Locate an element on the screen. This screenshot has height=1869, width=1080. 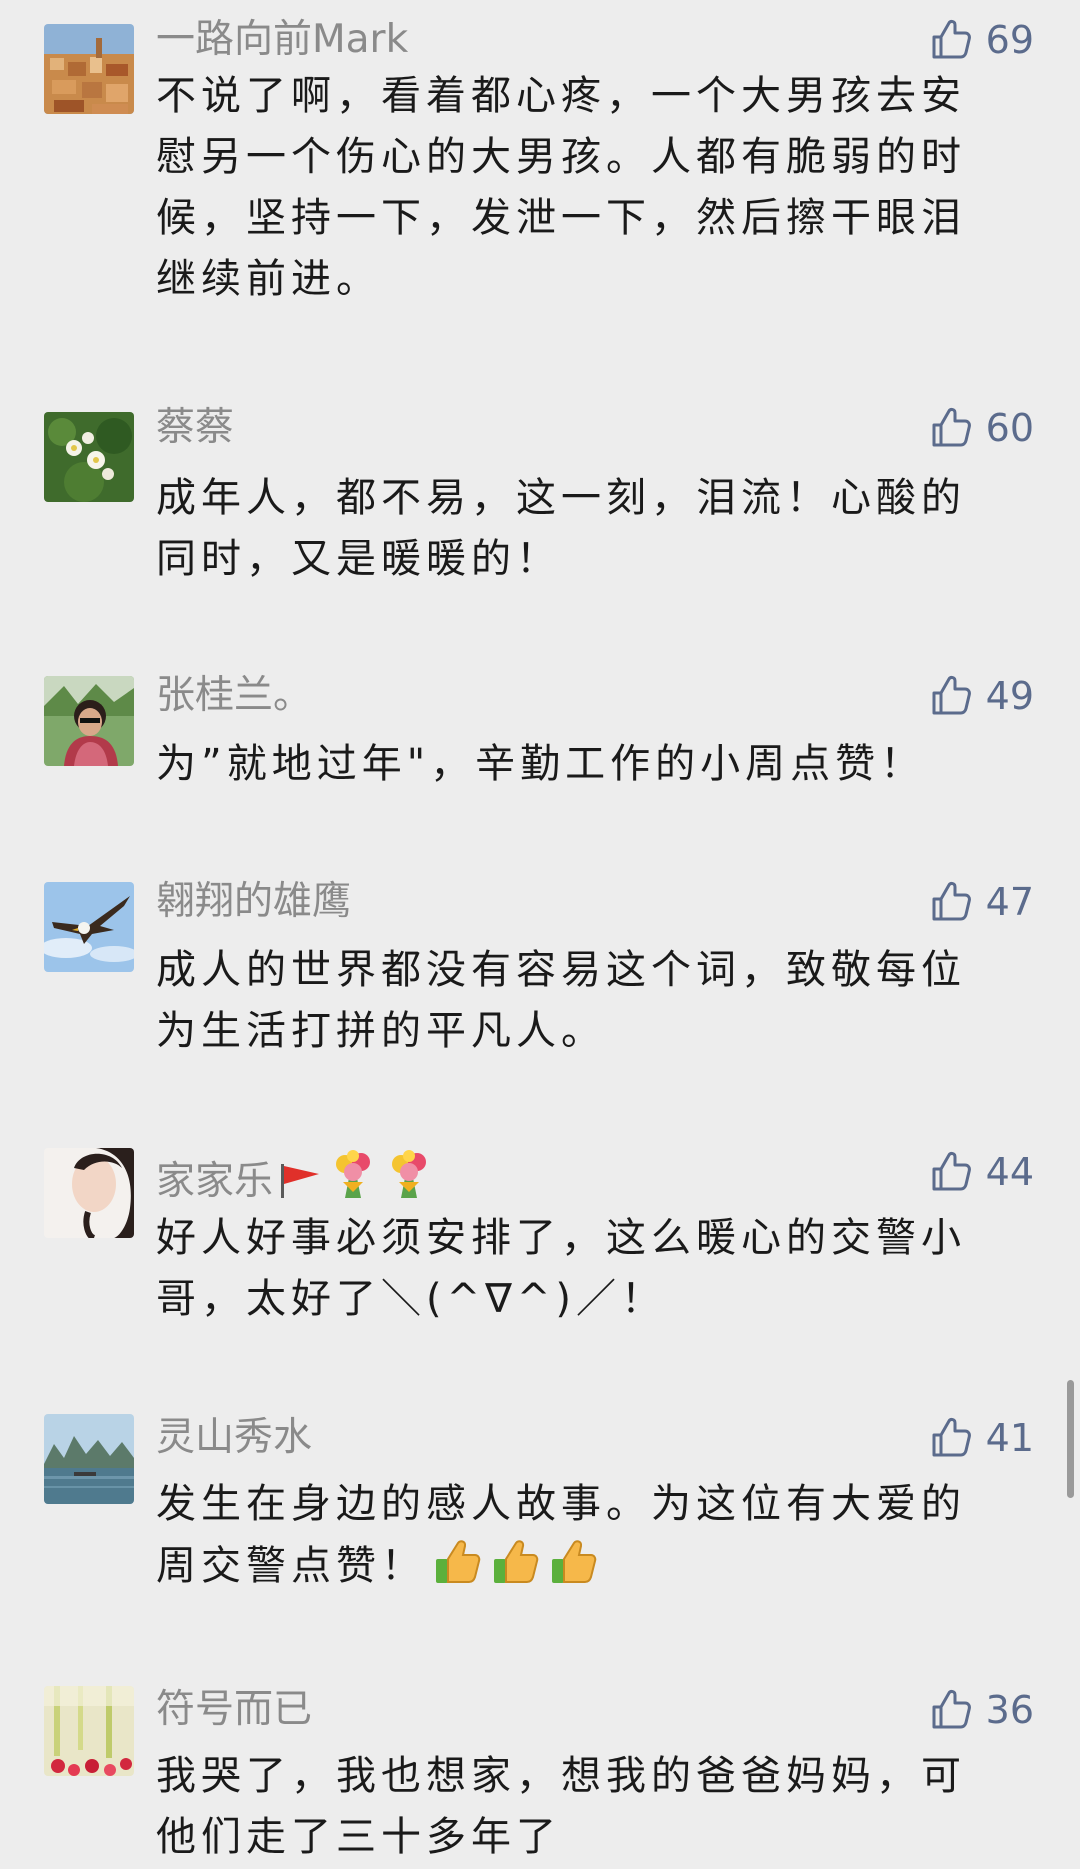
like-count: 36 is located at coordinates (1009, 1710).